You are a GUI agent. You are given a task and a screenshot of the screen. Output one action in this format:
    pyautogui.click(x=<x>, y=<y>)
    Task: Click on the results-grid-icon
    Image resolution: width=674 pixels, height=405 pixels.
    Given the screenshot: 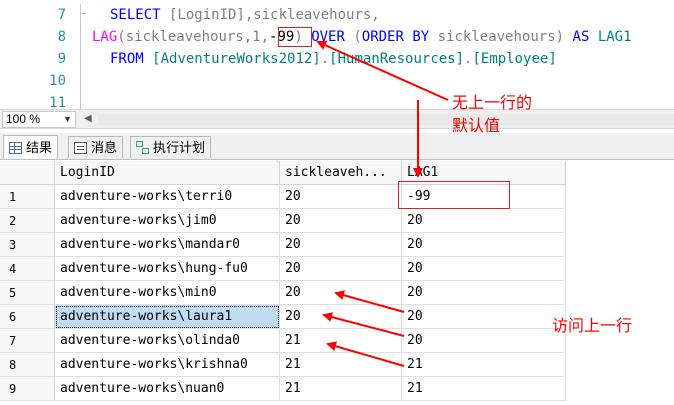 What is the action you would take?
    pyautogui.click(x=15, y=147)
    